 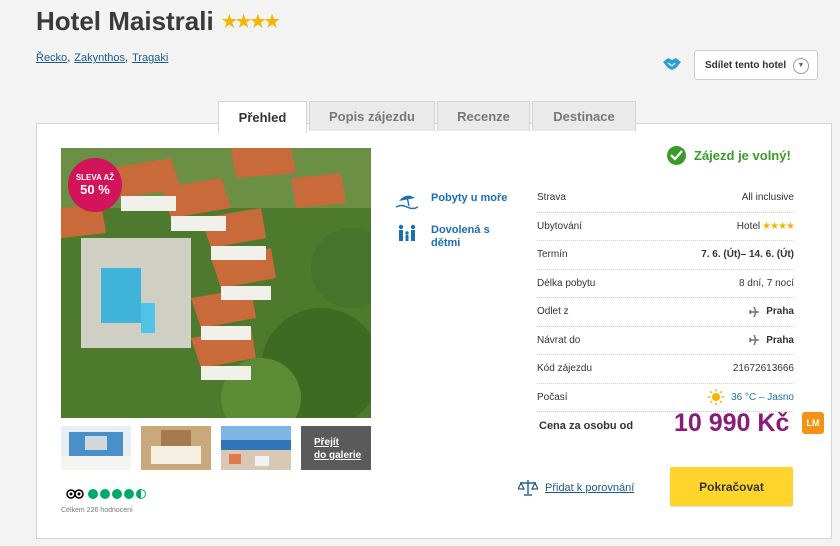 I want to click on tripadvisor-rating, so click(x=107, y=494).